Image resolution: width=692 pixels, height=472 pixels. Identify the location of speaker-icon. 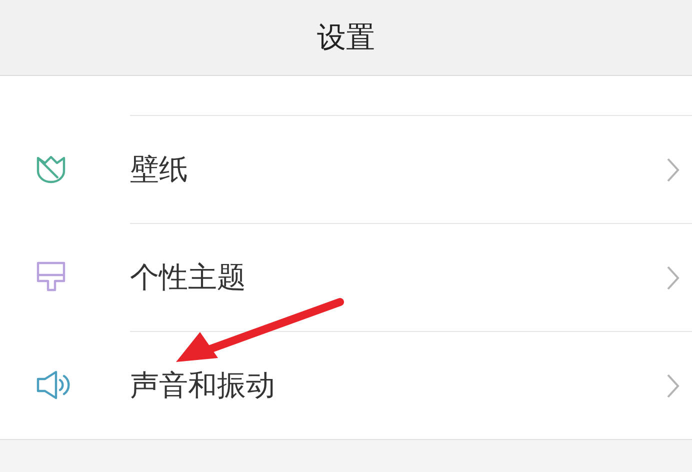
(53, 385).